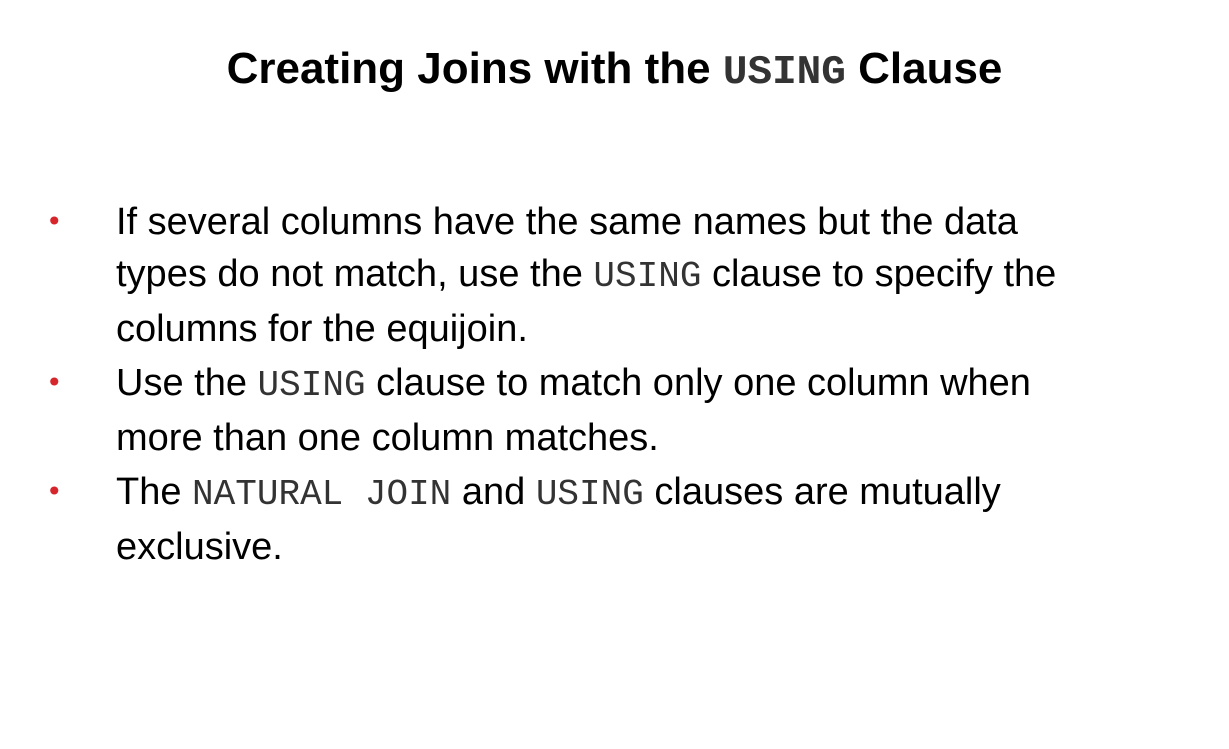 This screenshot has width=1229, height=749. What do you see at coordinates (387, 438) in the screenshot?
I see `bullet-text: more than one column matches.` at bounding box center [387, 438].